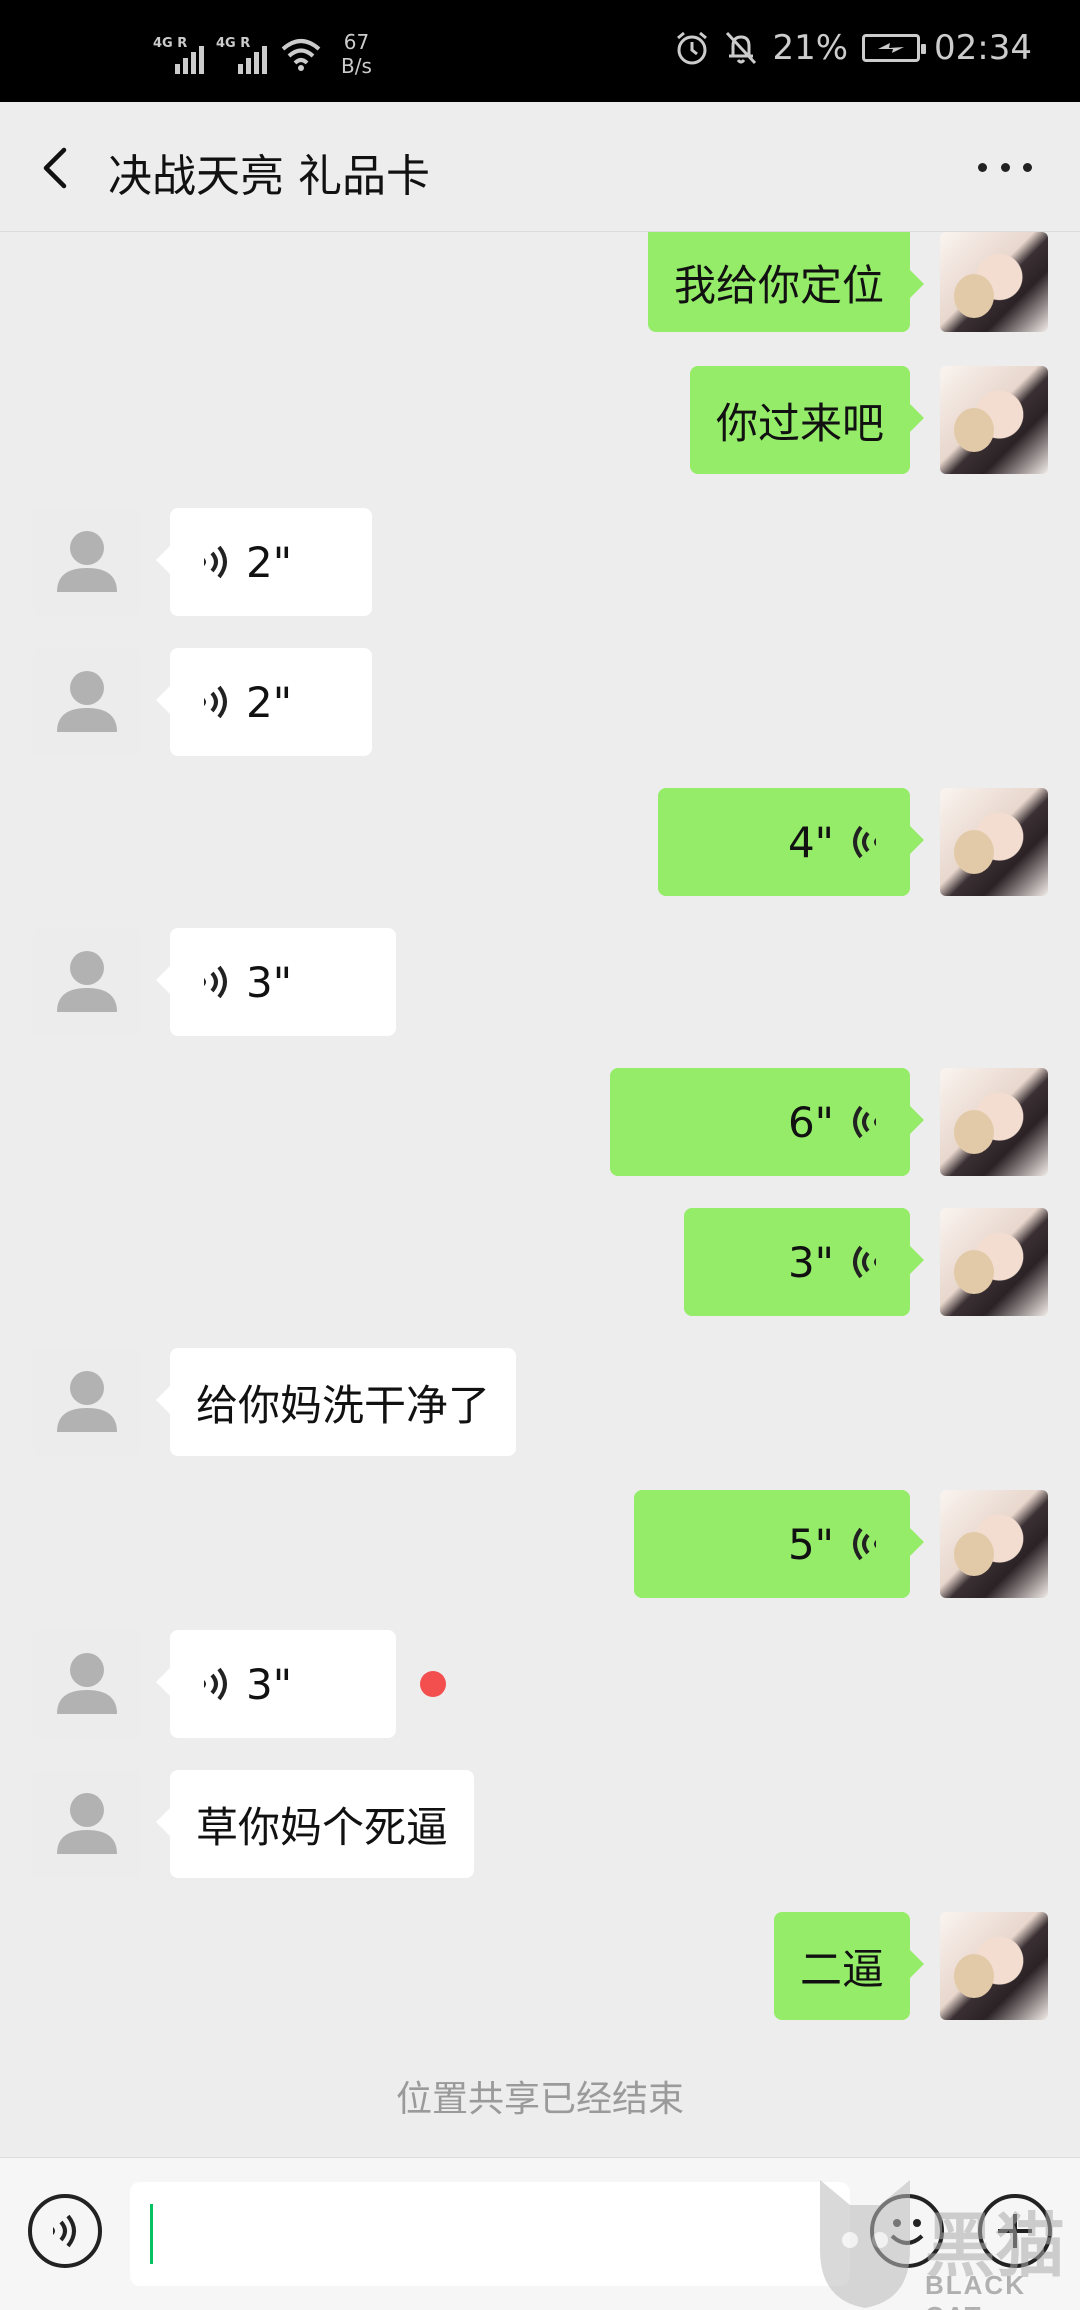 This screenshot has width=1080, height=2310. I want to click on voice-input-toggle-button, so click(65, 2231).